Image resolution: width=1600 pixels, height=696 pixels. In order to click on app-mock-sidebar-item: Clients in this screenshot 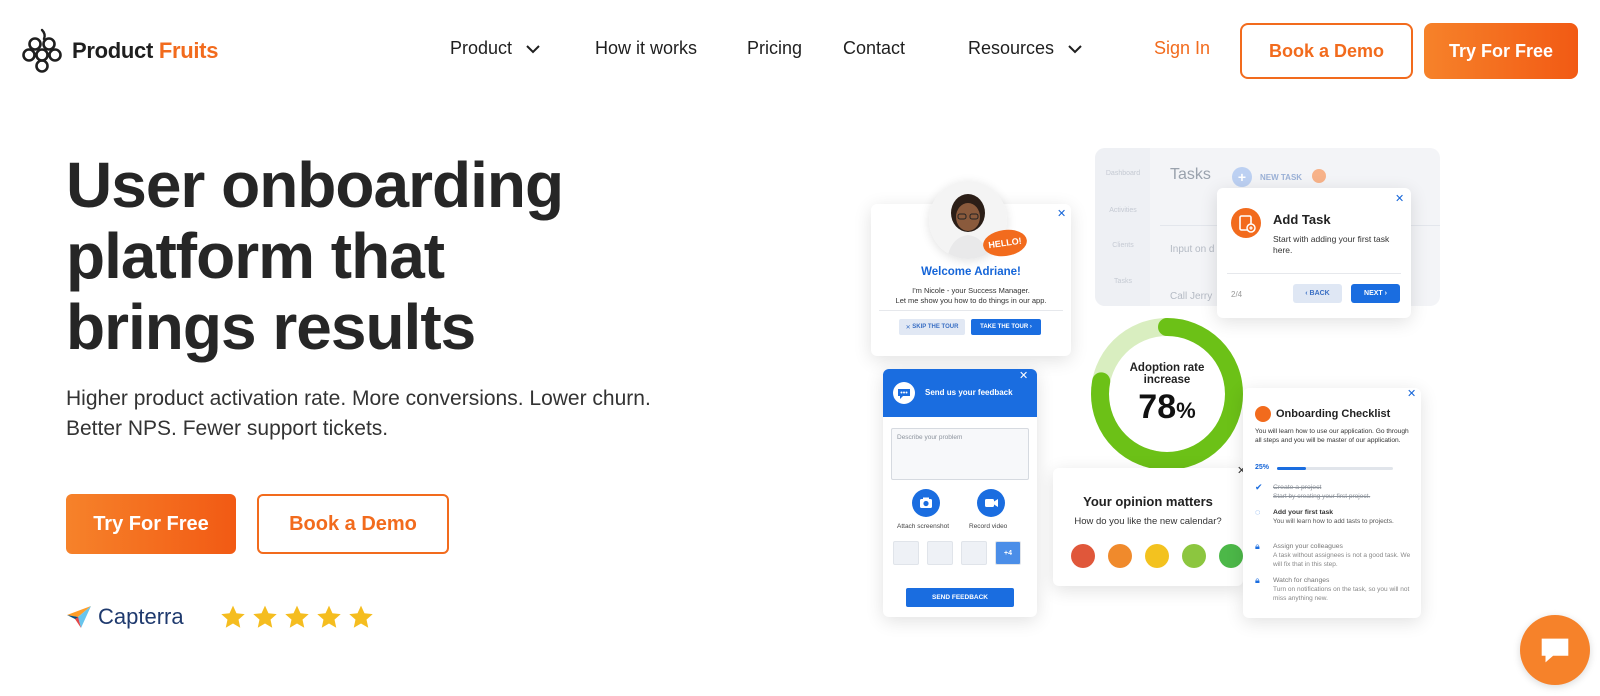, I will do `click(1123, 245)`.